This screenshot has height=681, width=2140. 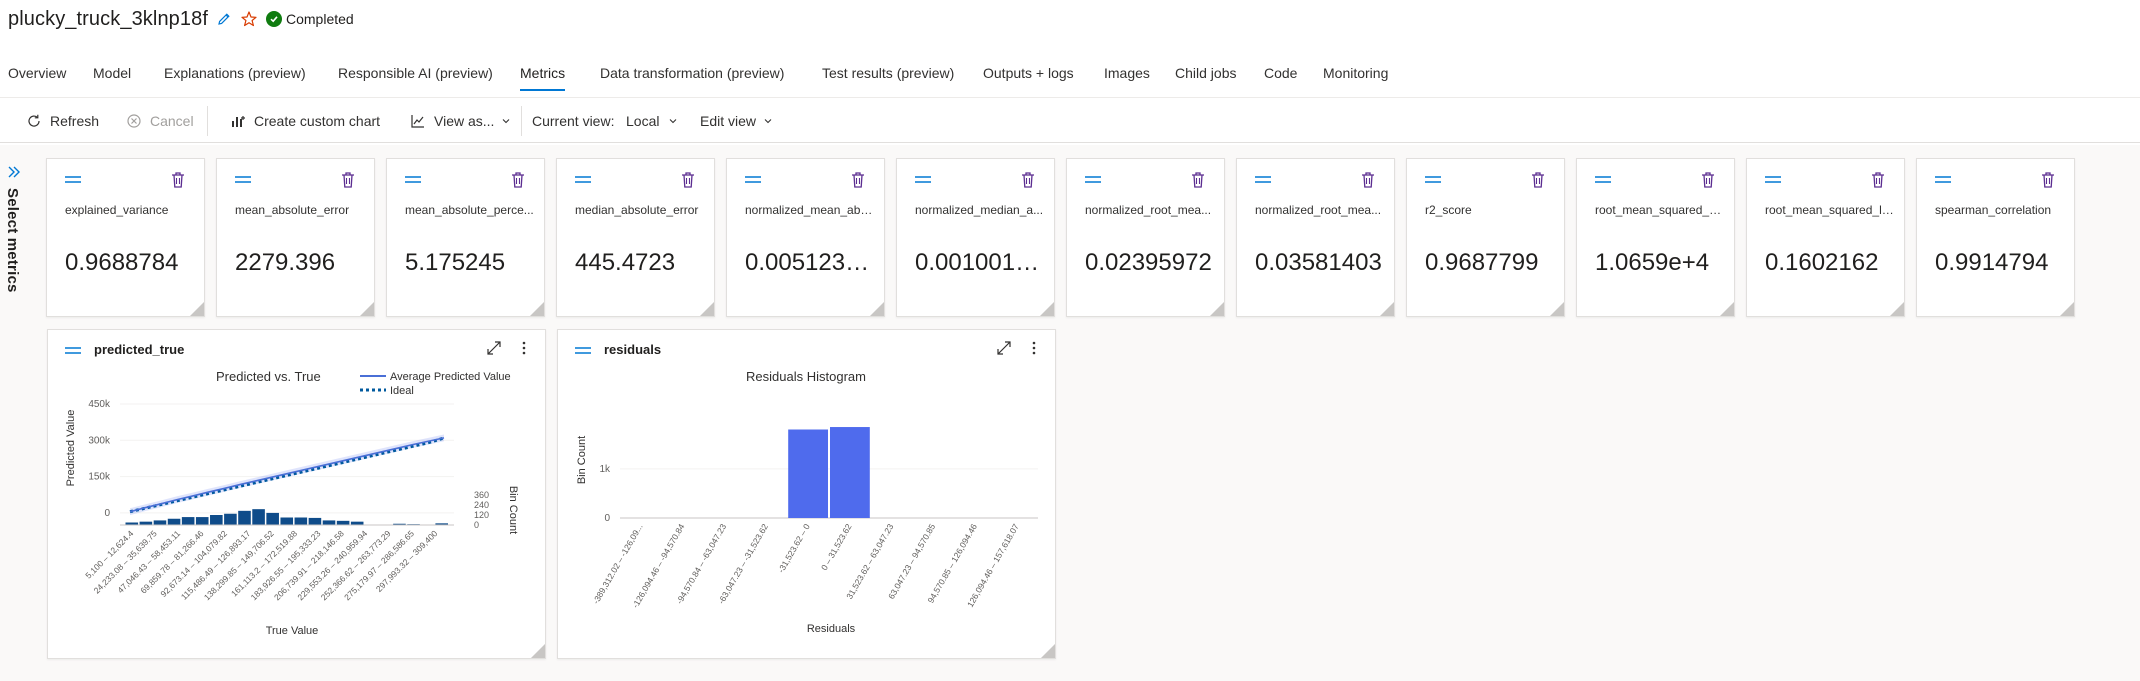 What do you see at coordinates (71, 448) in the screenshot?
I see `y-axis-label: Predicted Value` at bounding box center [71, 448].